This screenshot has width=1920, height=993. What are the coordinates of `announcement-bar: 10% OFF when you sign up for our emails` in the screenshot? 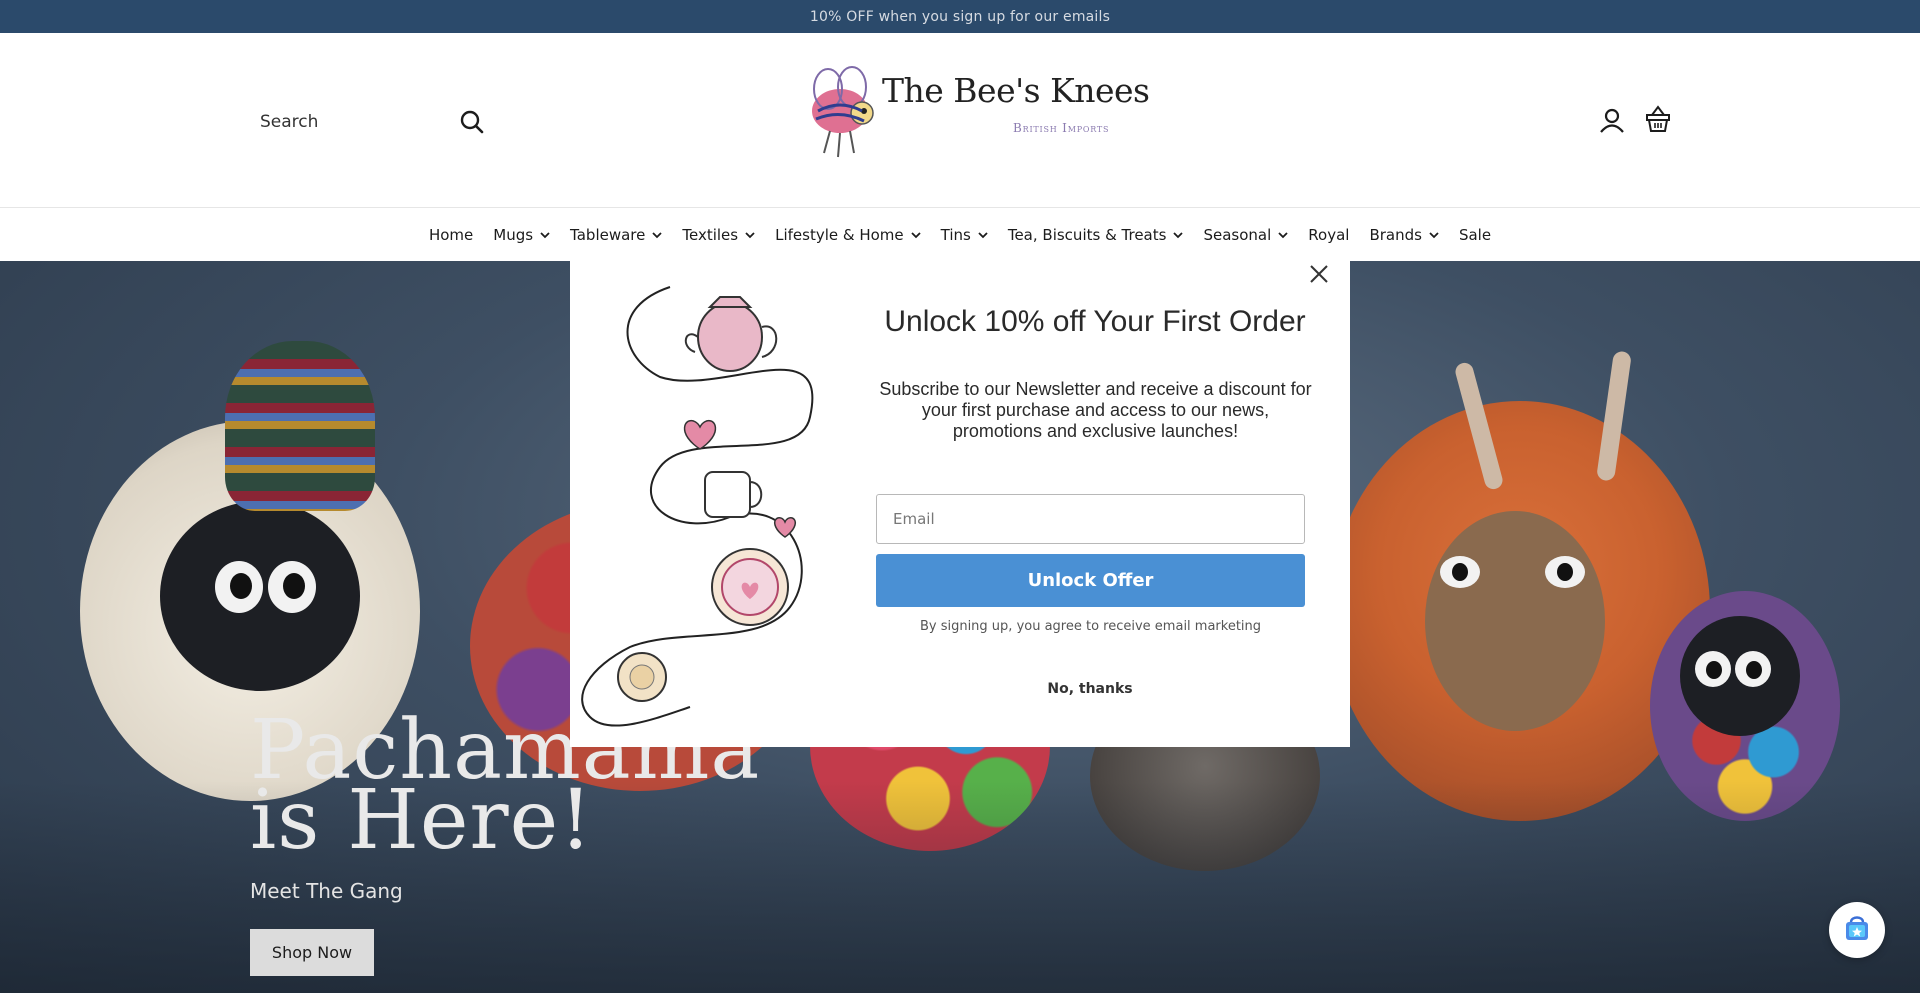 It's located at (960, 16).